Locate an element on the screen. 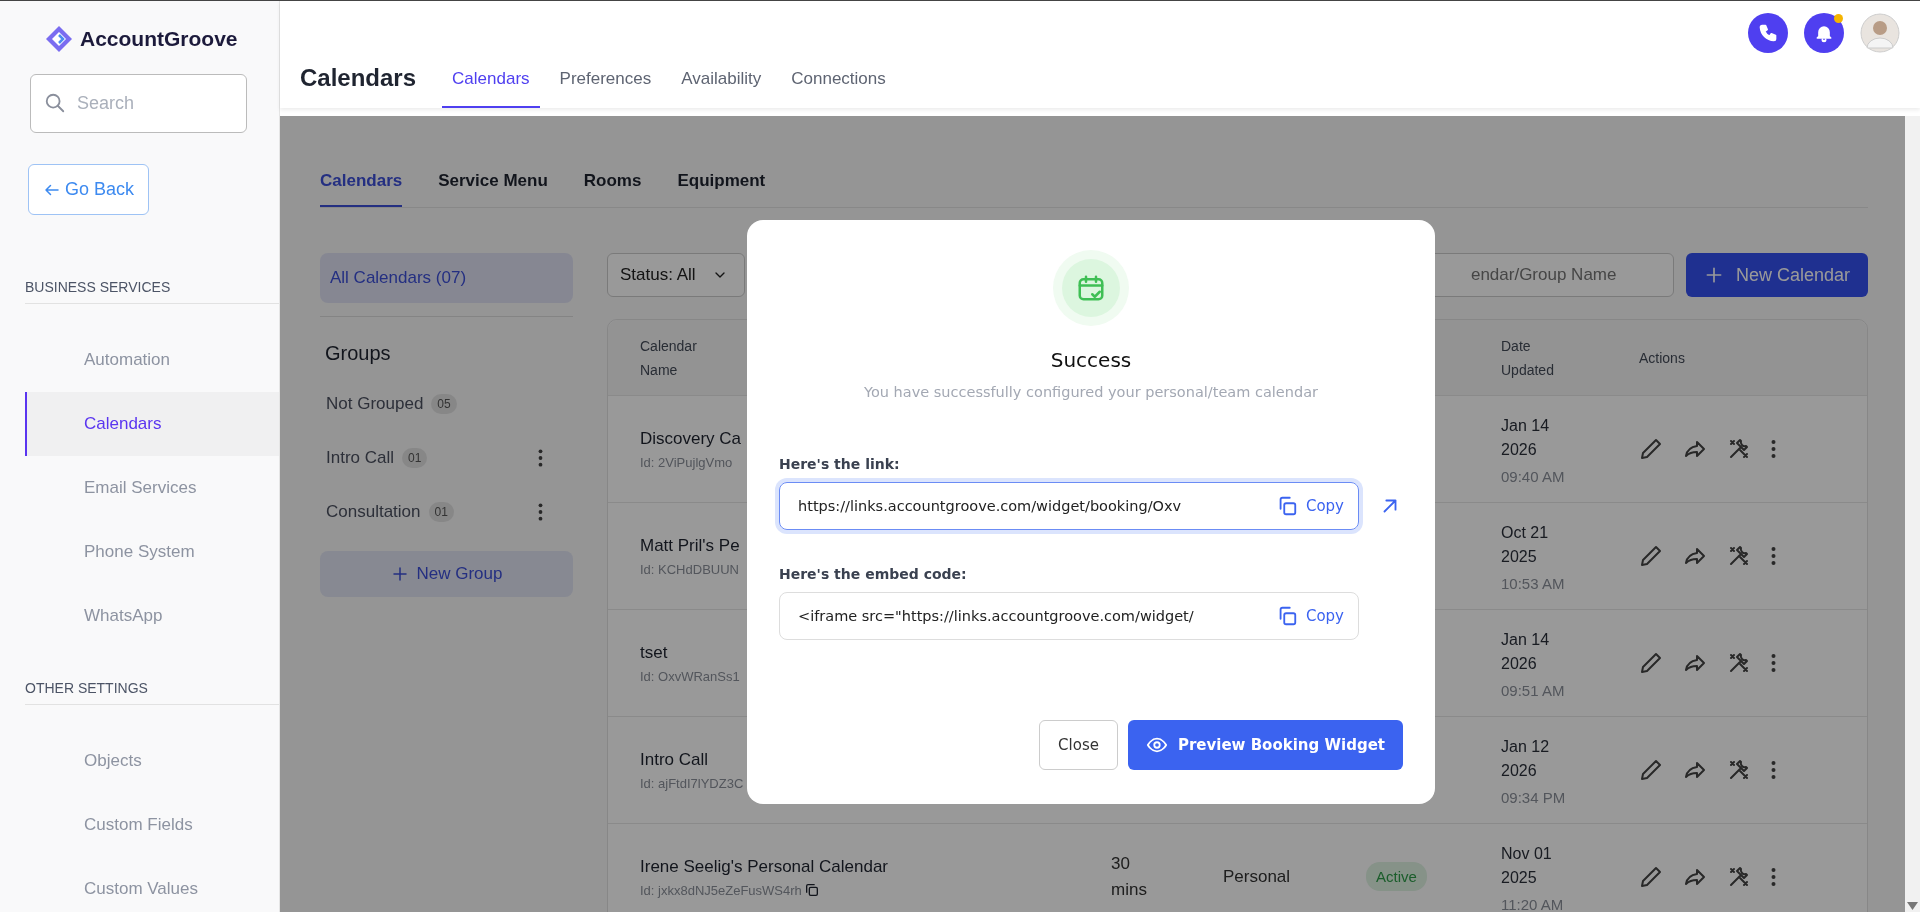 The image size is (1920, 912). calendar-id: Id: 2ViPujlgVmo is located at coordinates (686, 462).